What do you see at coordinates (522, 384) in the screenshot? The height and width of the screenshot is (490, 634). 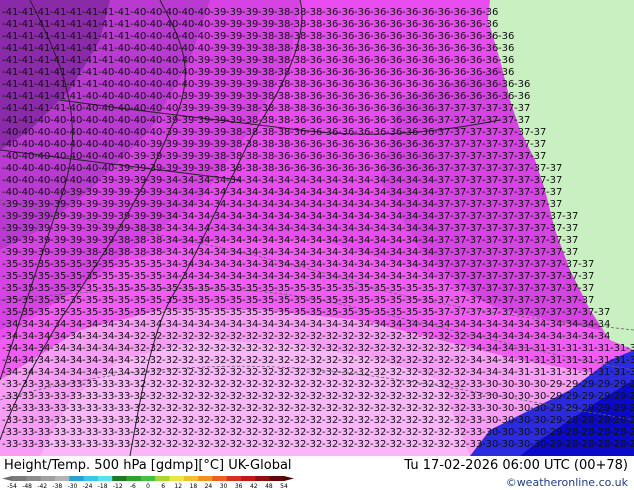 I see `temperature-label: -30` at bounding box center [522, 384].